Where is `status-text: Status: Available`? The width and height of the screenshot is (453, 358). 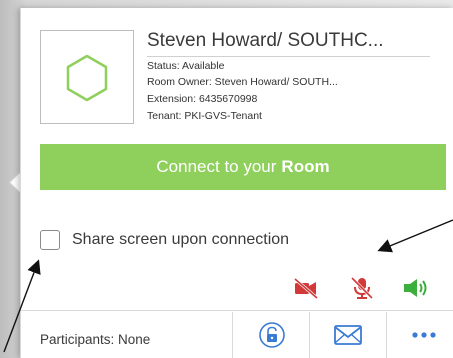 status-text: Status: Available is located at coordinates (186, 66).